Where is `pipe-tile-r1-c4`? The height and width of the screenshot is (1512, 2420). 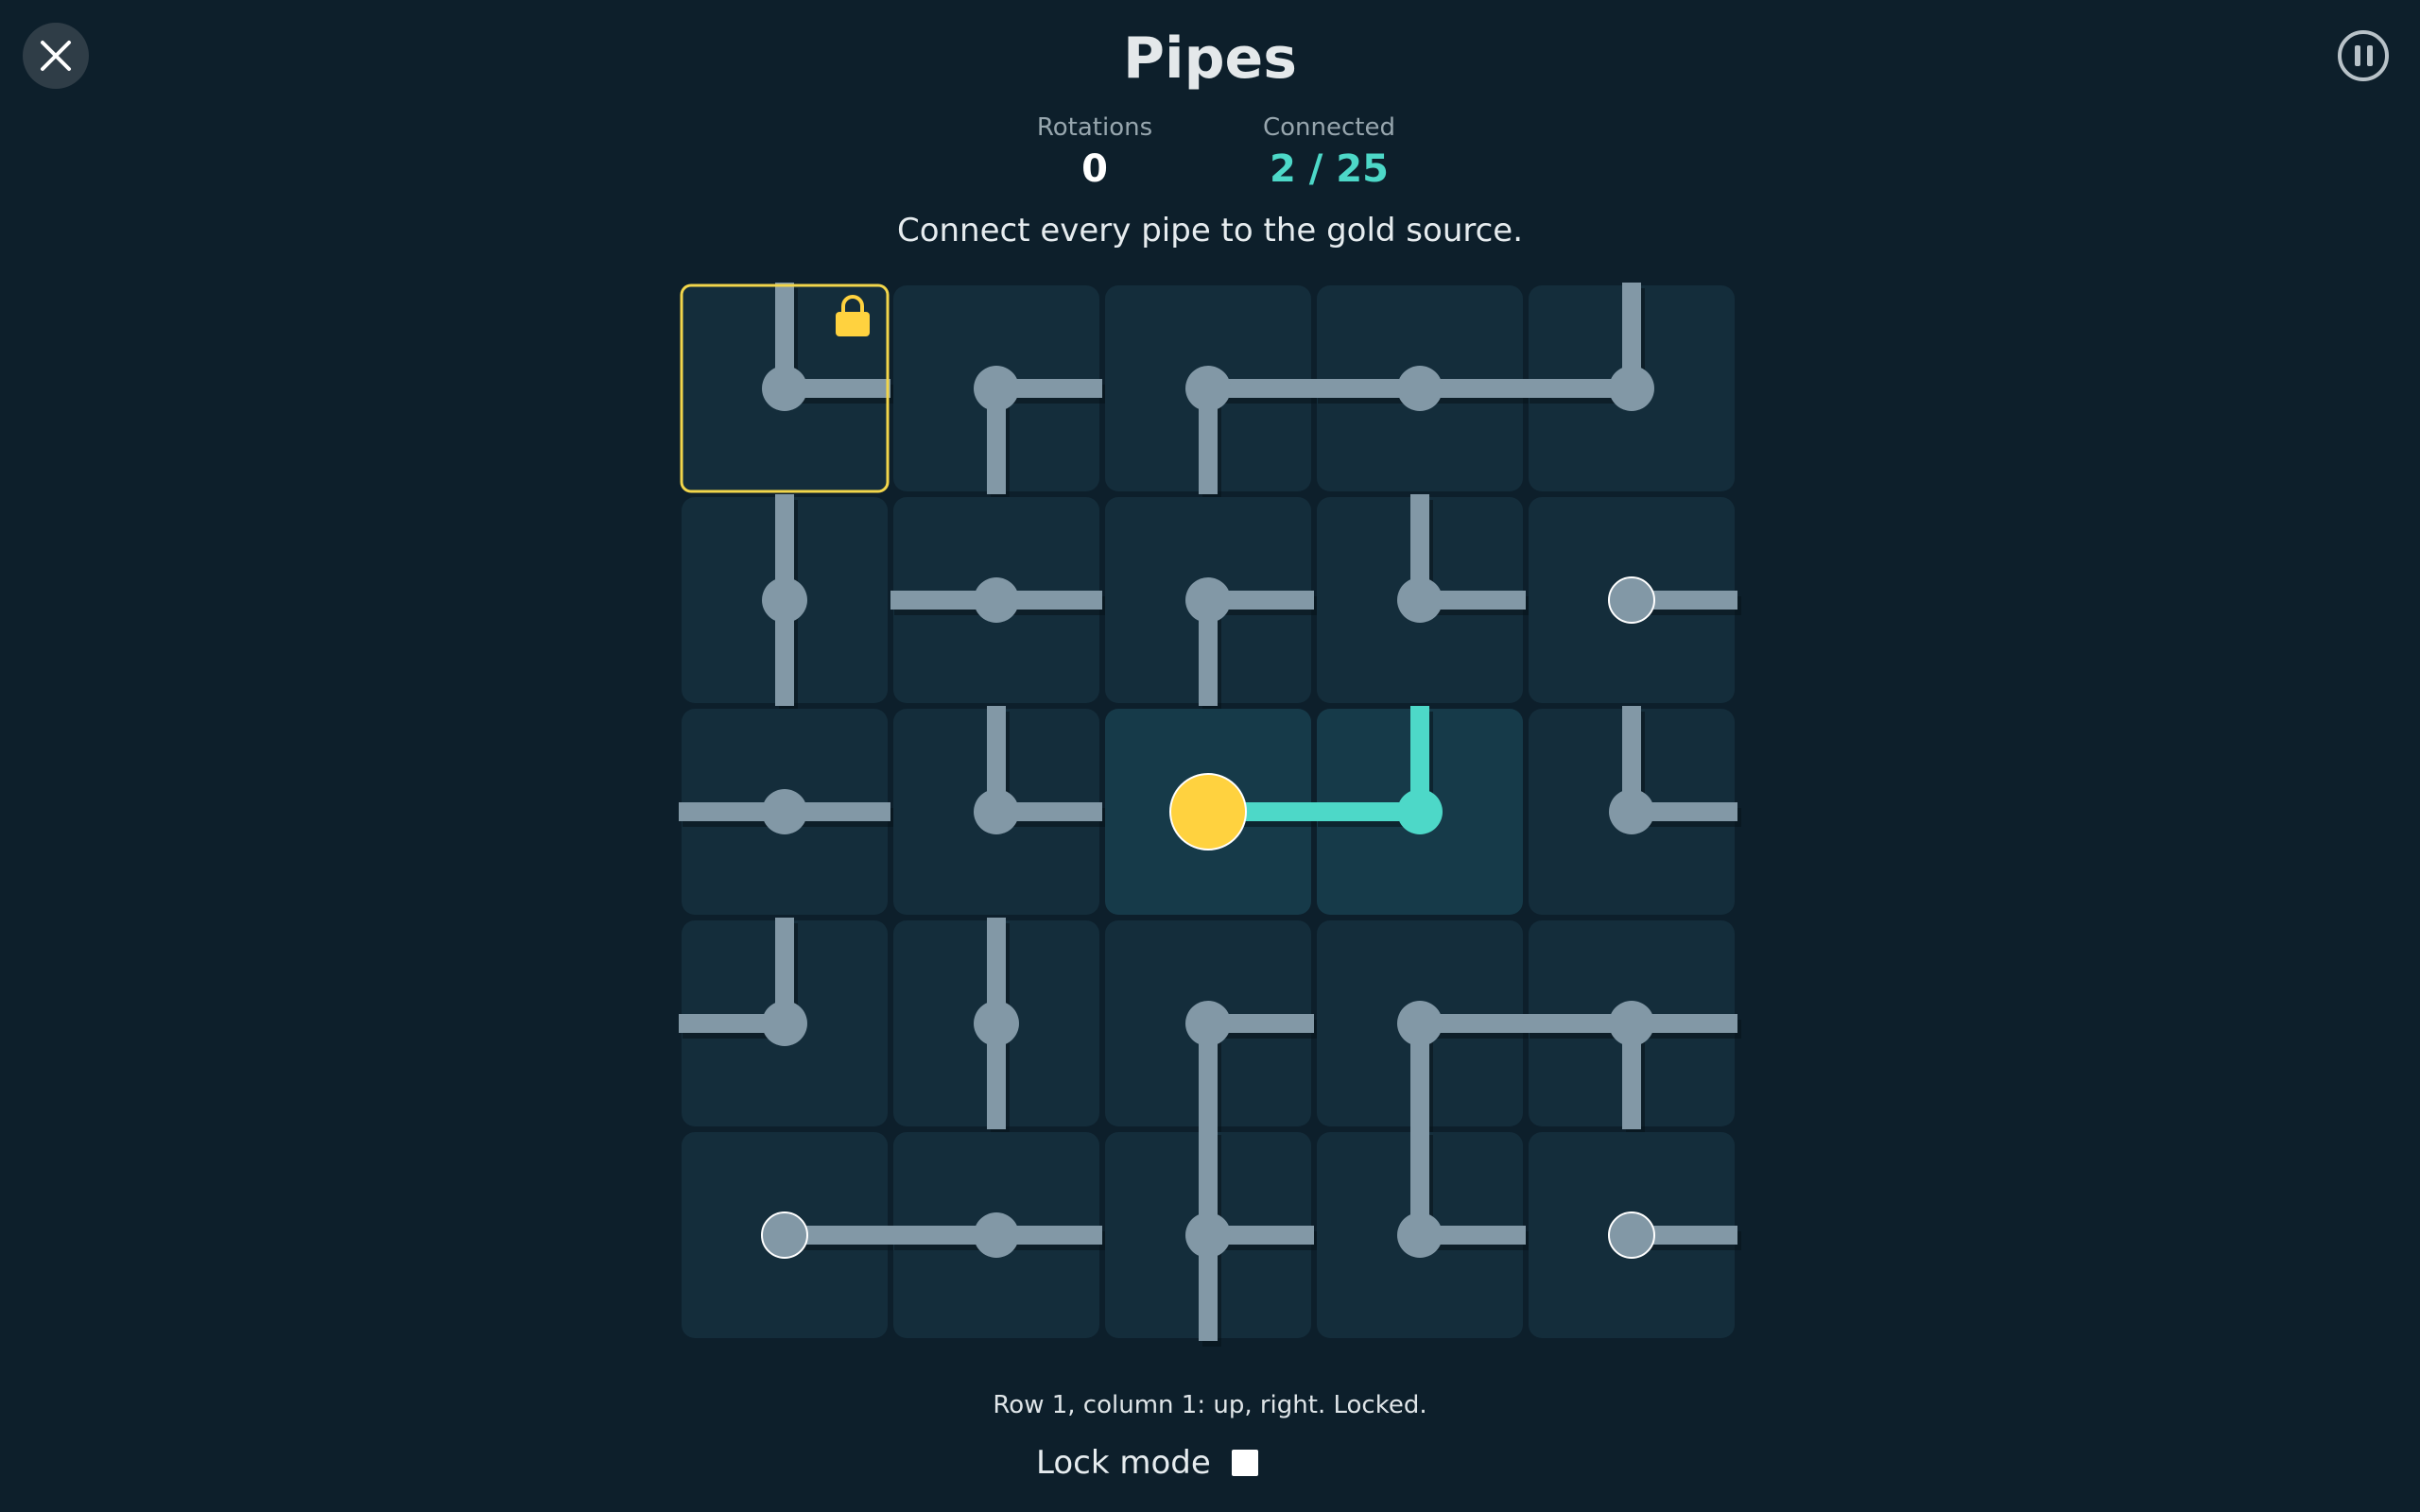
pipe-tile-r1-c4 is located at coordinates (1422, 388).